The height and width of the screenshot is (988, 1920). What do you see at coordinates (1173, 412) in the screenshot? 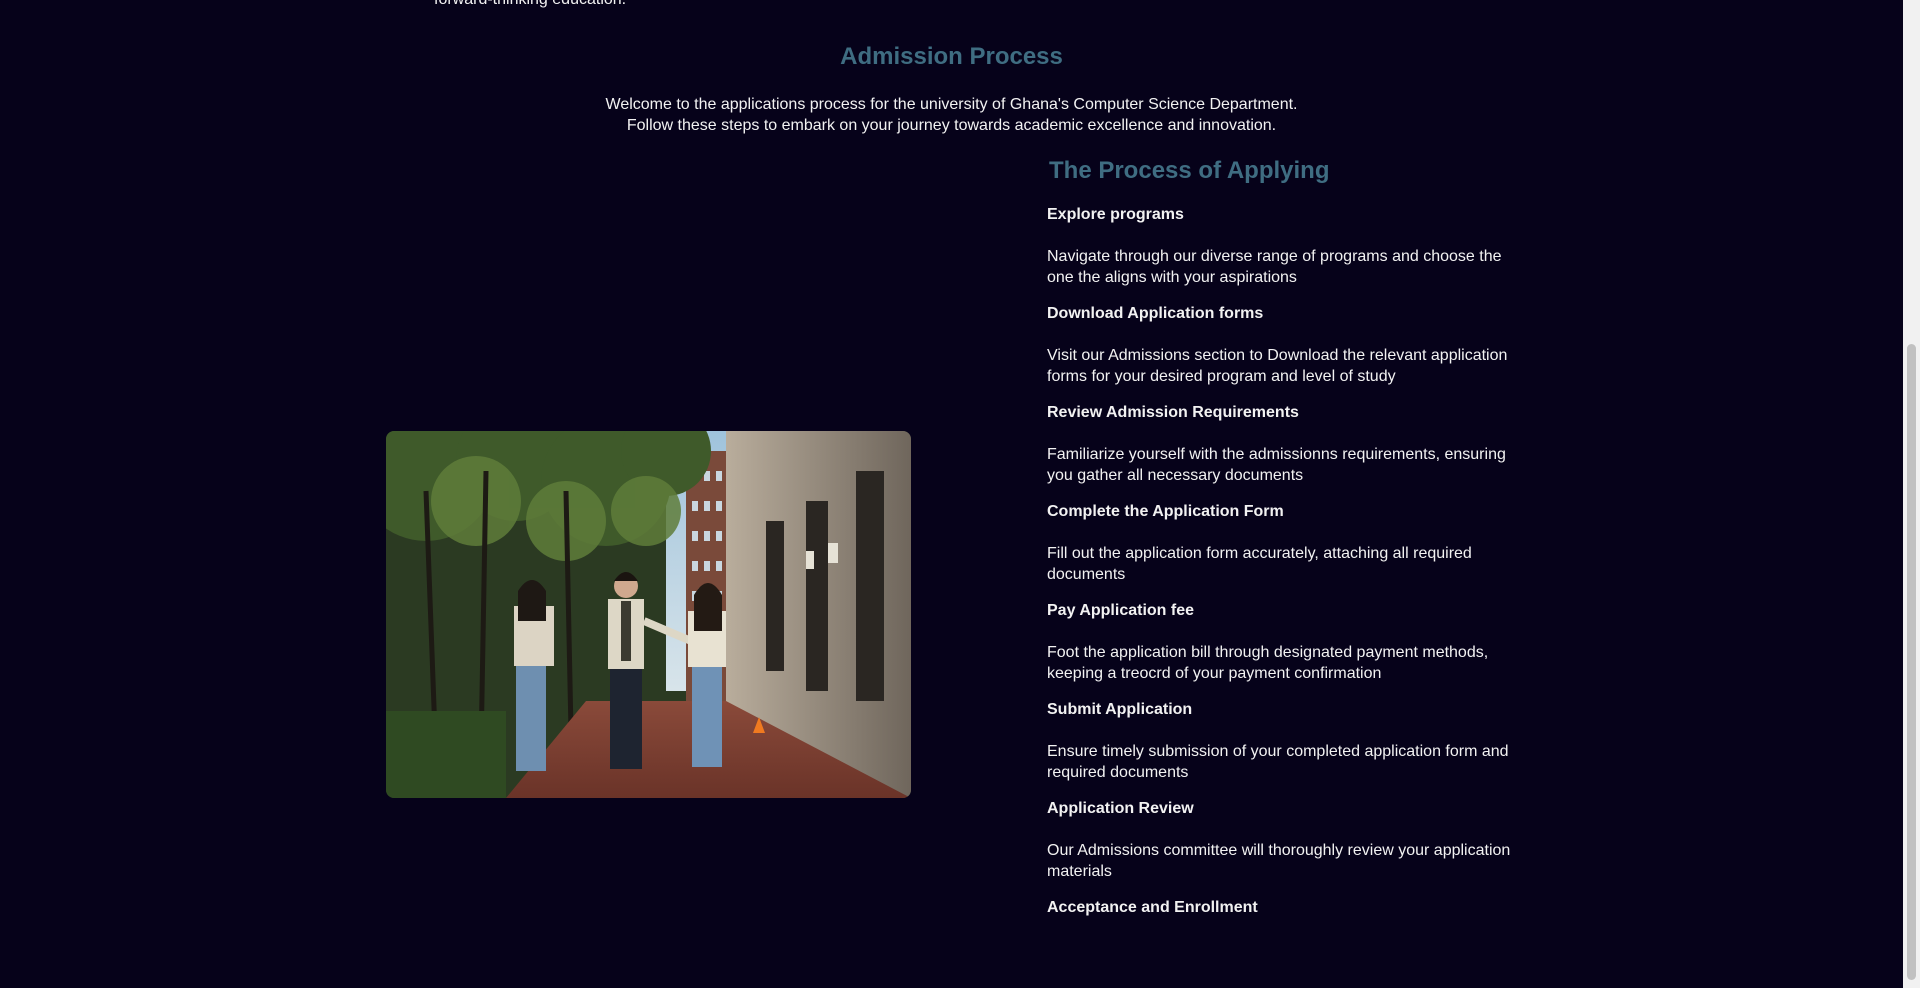
I see `step-title: Review Admission Requirements` at bounding box center [1173, 412].